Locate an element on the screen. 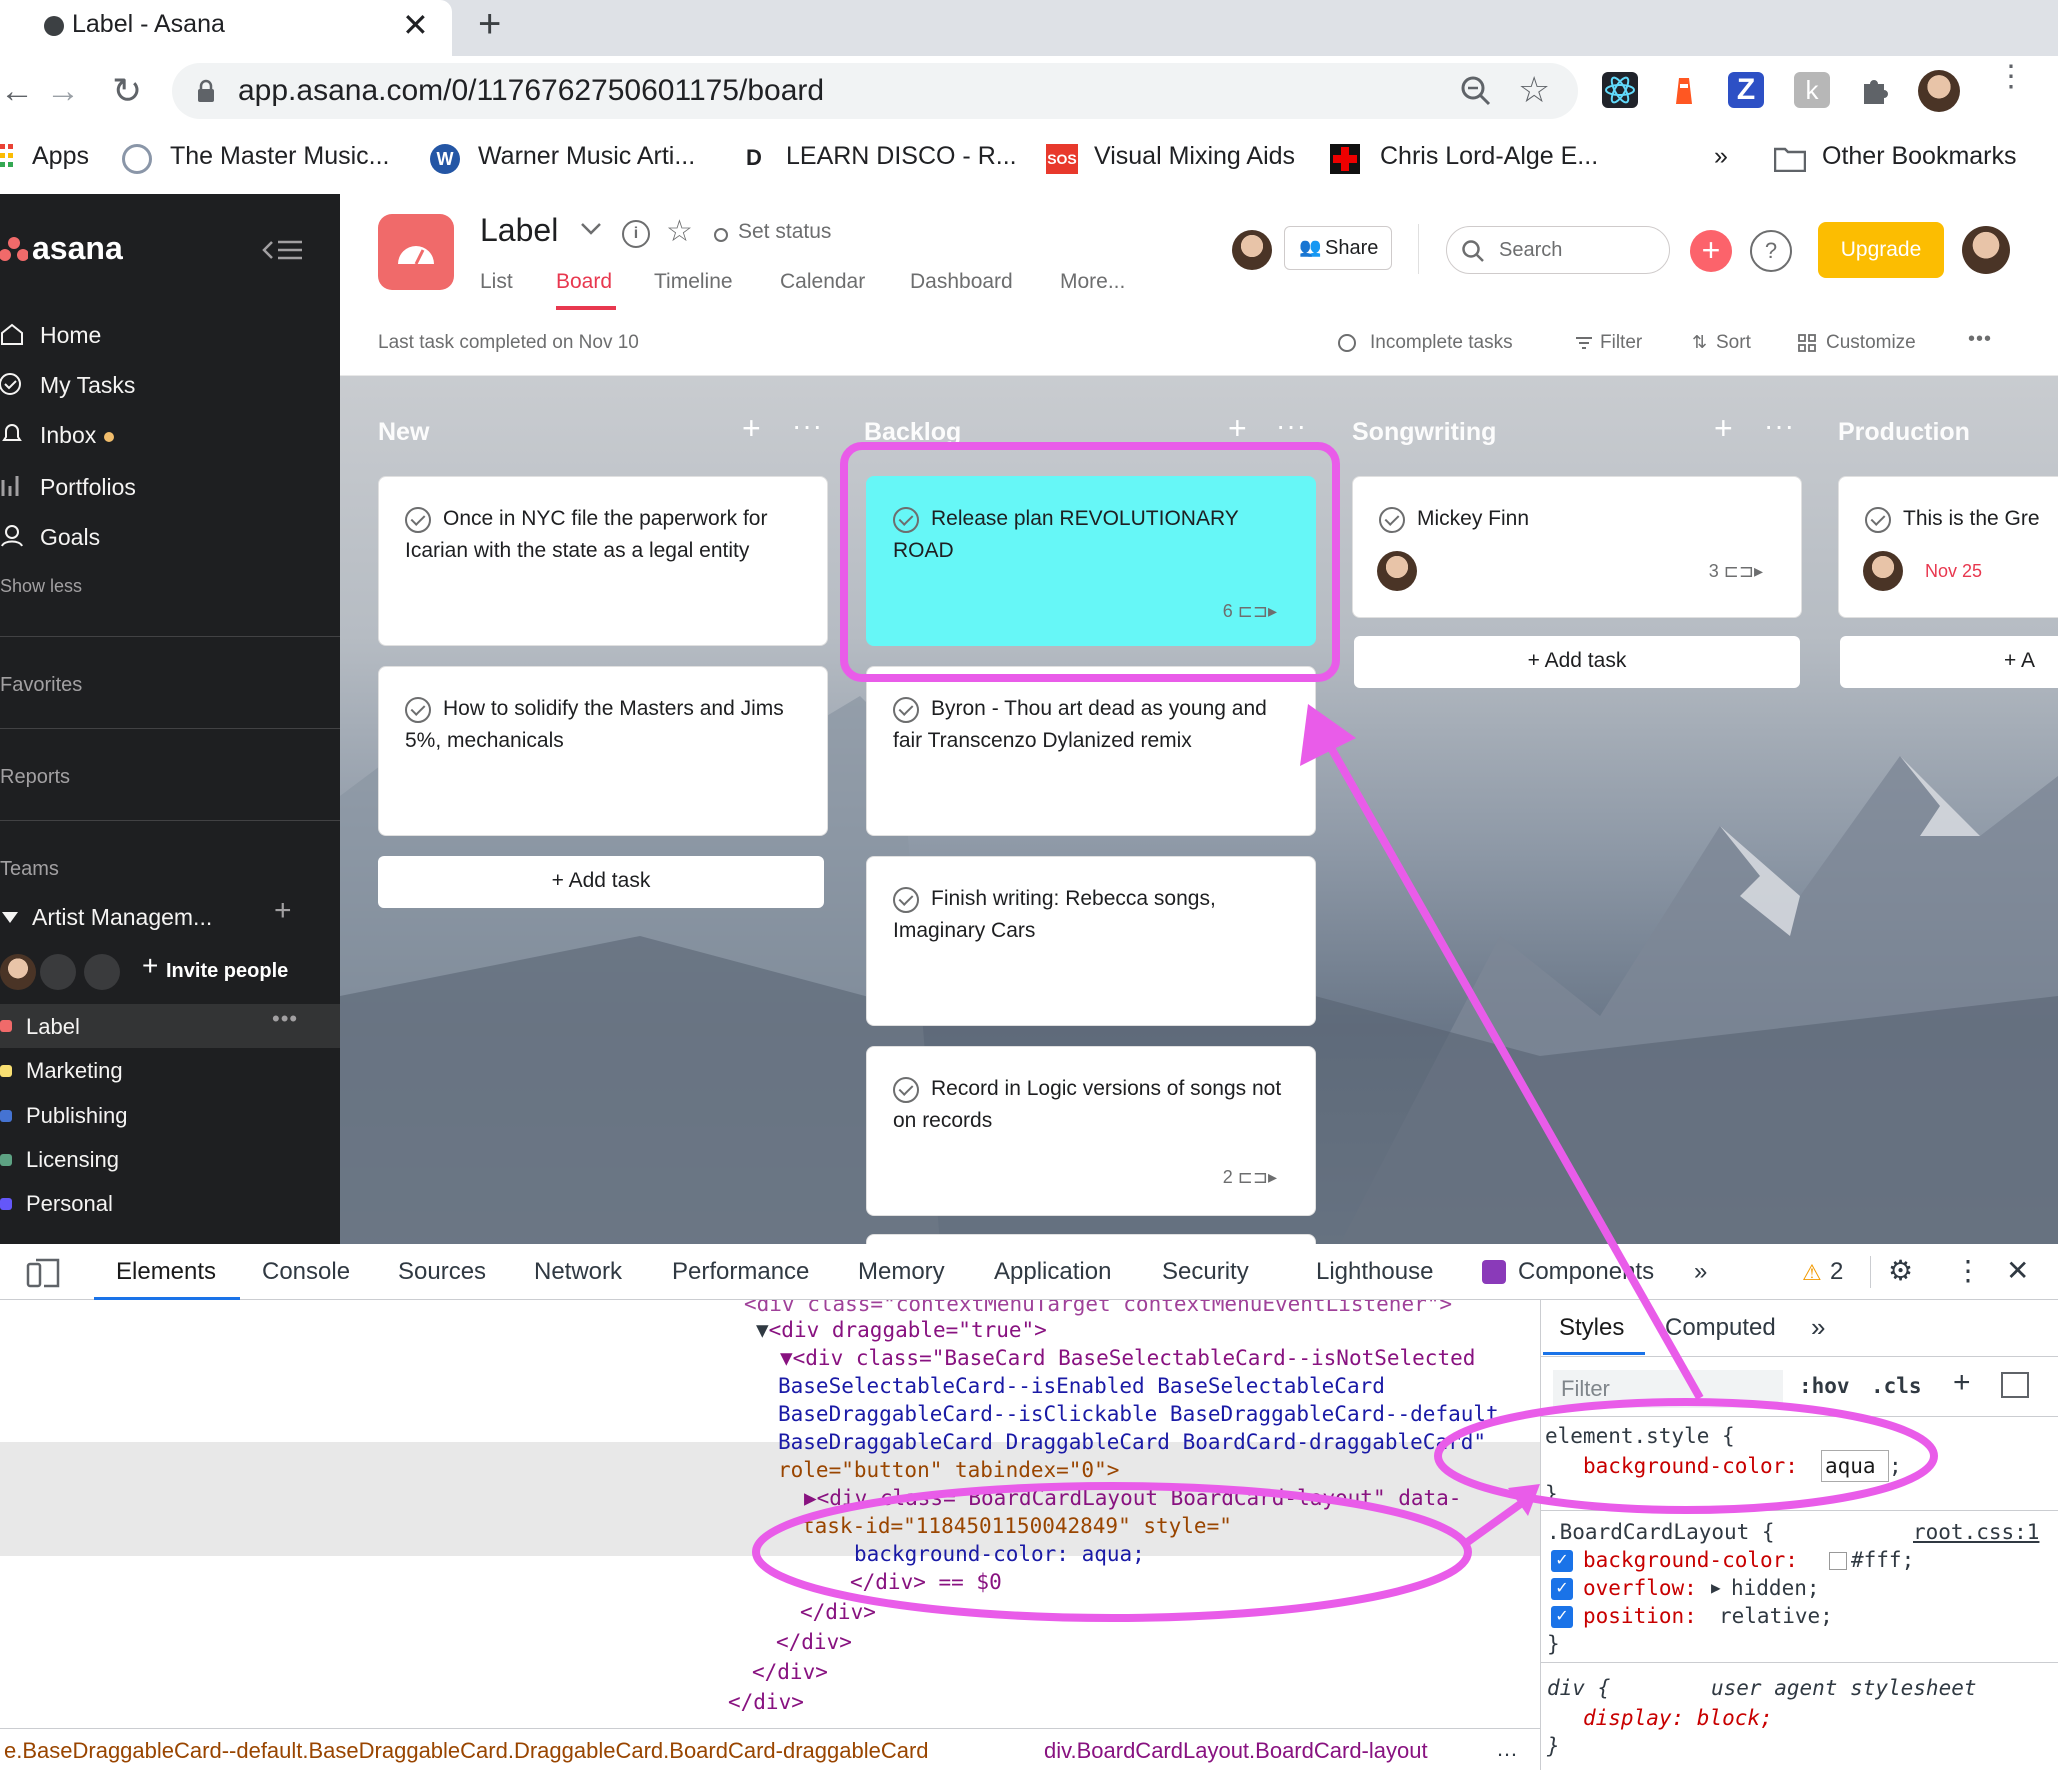  devtools-menu-icon: ⋮ is located at coordinates (1968, 1270).